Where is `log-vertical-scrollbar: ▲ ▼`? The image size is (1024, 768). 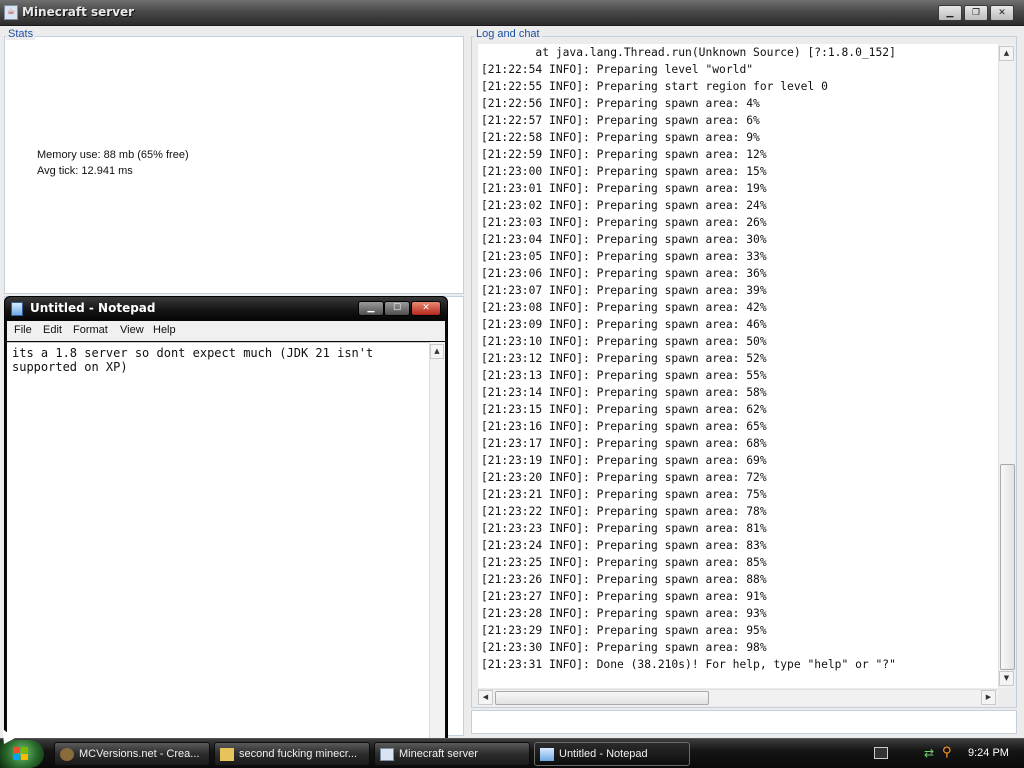
log-vertical-scrollbar: ▲ ▼ is located at coordinates (1006, 366).